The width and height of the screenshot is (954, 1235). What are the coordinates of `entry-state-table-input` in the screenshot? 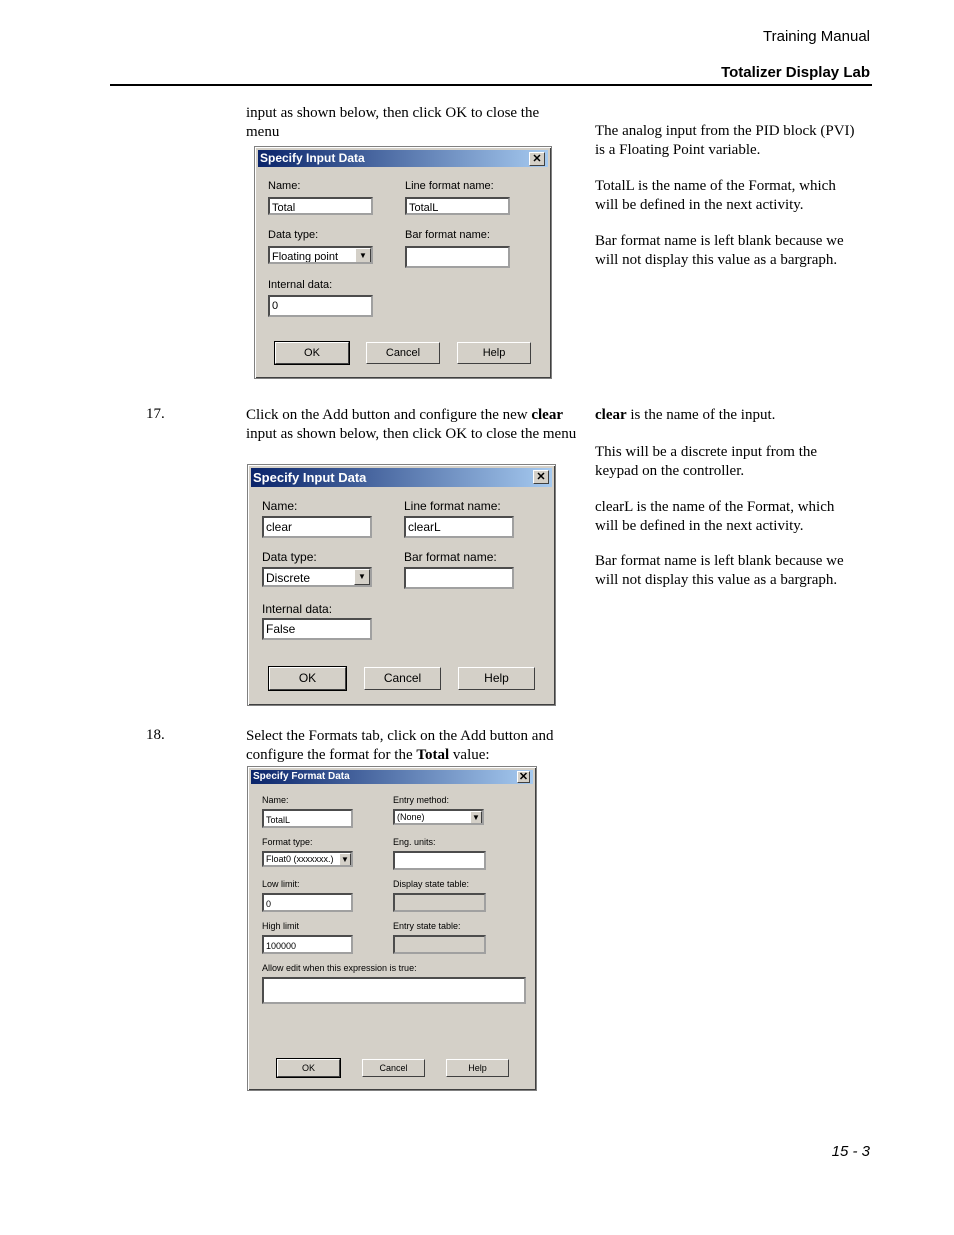 It's located at (439, 944).